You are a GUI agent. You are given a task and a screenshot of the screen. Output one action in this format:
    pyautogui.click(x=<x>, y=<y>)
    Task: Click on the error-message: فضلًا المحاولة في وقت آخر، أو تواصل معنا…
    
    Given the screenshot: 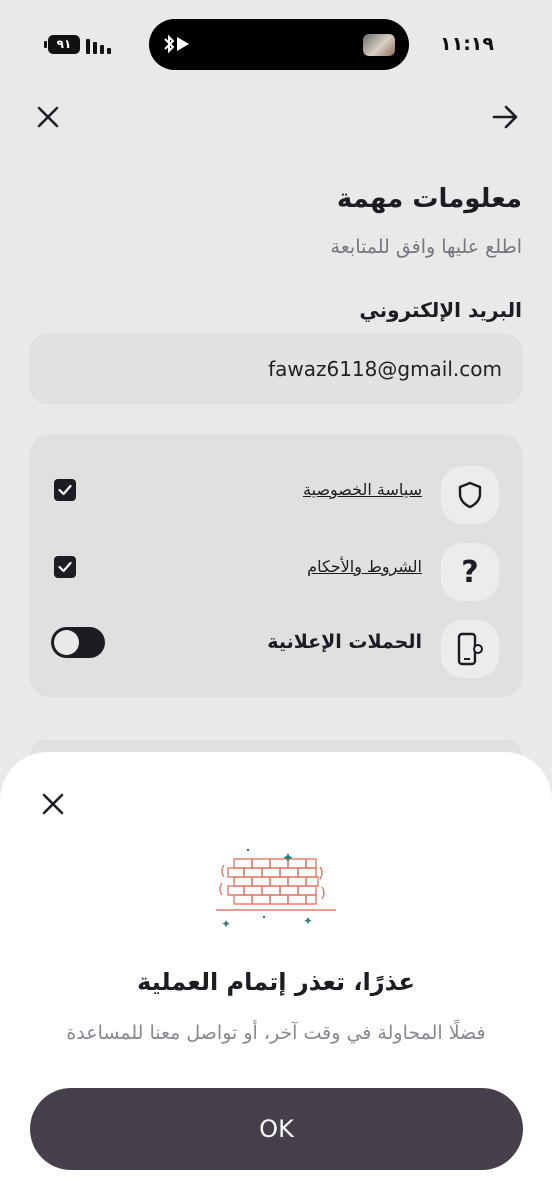 What is the action you would take?
    pyautogui.click(x=276, y=1033)
    